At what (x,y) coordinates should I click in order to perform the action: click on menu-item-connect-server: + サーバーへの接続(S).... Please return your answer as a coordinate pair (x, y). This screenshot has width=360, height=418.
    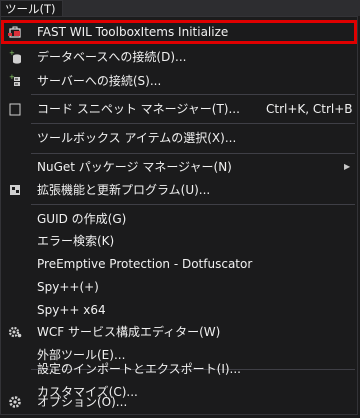
    Looking at the image, I should click on (179, 81).